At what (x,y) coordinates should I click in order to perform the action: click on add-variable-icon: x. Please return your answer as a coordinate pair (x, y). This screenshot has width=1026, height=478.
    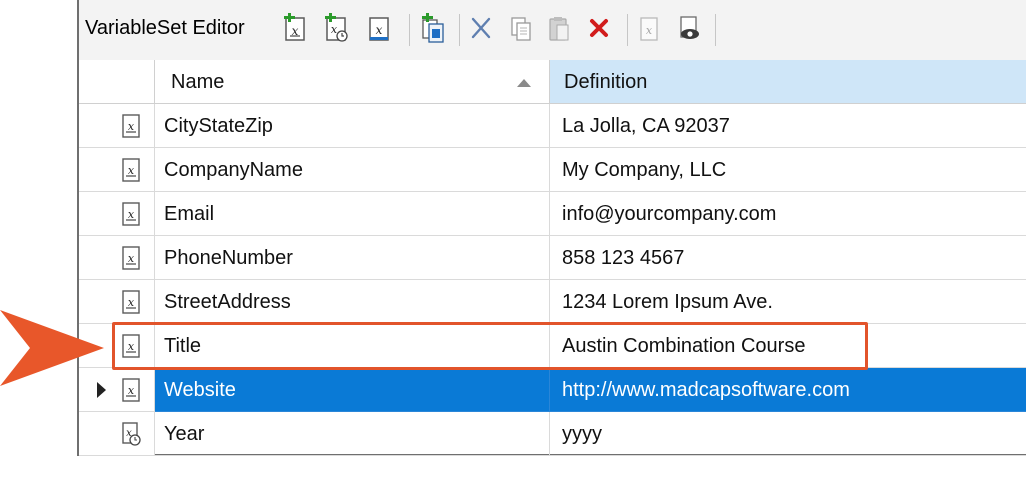
    Looking at the image, I should click on (295, 29).